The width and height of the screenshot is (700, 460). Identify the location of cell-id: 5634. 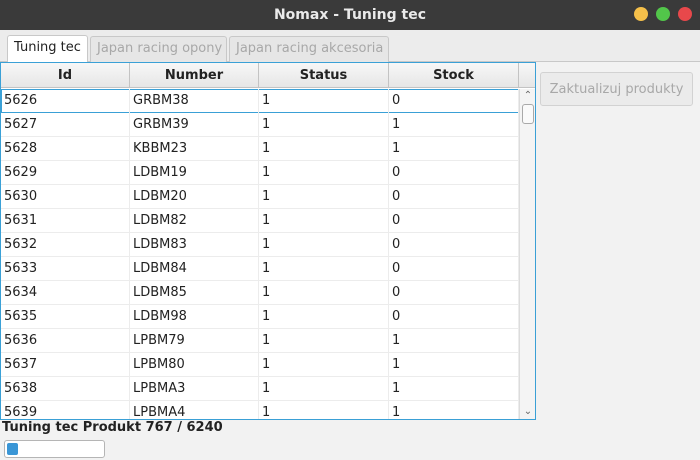
(65, 293).